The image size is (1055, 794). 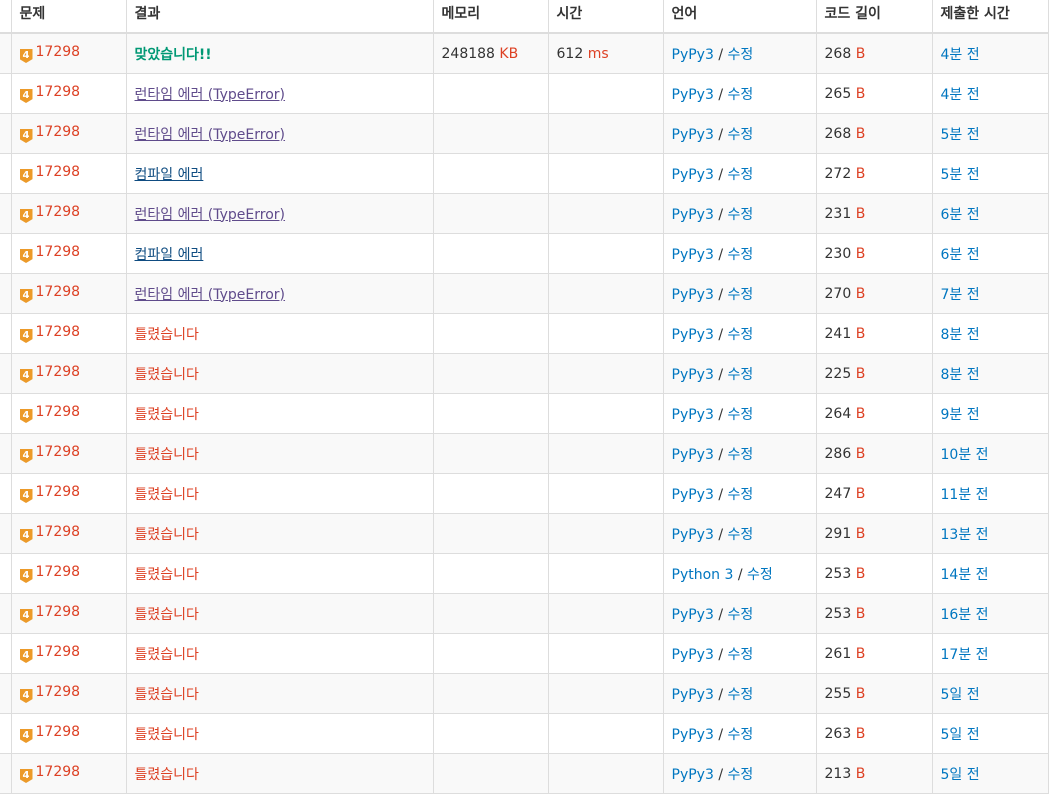 What do you see at coordinates (965, 535) in the screenshot?
I see `submitted-time-link: 13분 전` at bounding box center [965, 535].